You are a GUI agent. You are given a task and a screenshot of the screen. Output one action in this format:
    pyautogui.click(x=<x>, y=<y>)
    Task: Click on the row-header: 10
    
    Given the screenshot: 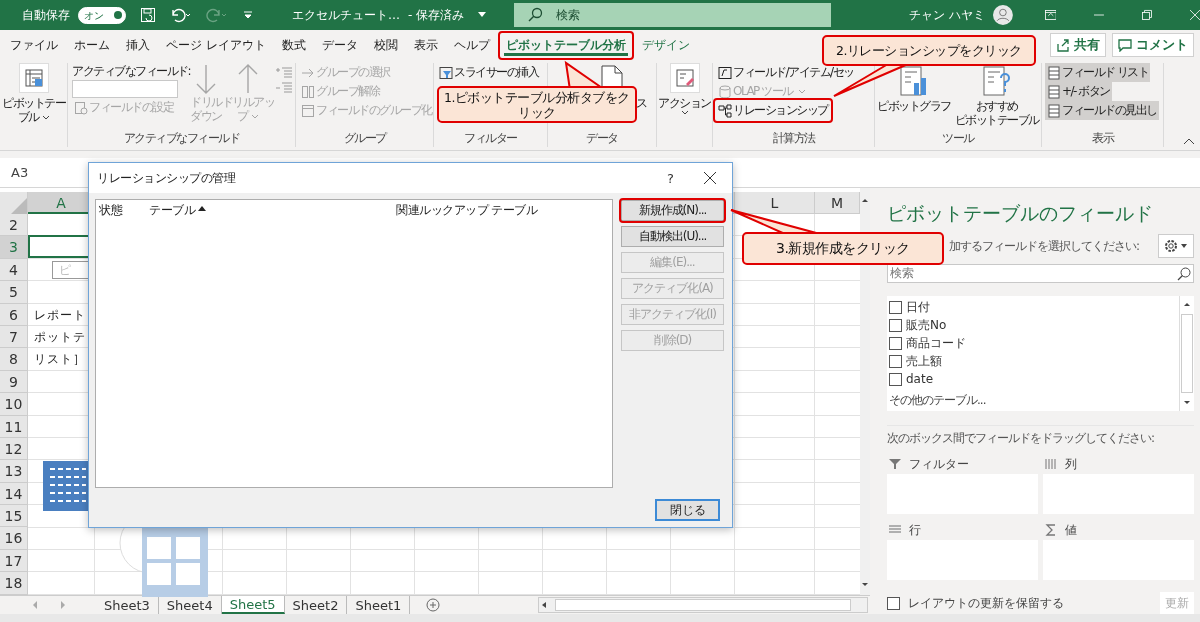 What is the action you would take?
    pyautogui.click(x=14, y=404)
    